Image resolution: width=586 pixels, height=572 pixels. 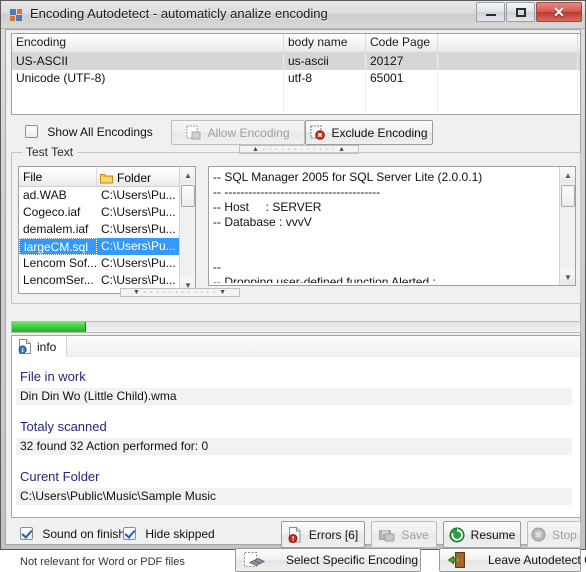 I want to click on show-all-encodings-checkbox: Show All Encodings, so click(x=89, y=132).